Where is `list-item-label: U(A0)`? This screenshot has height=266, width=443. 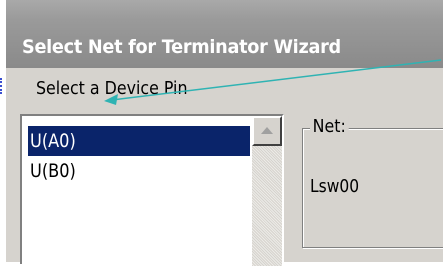 list-item-label: U(A0) is located at coordinates (53, 141).